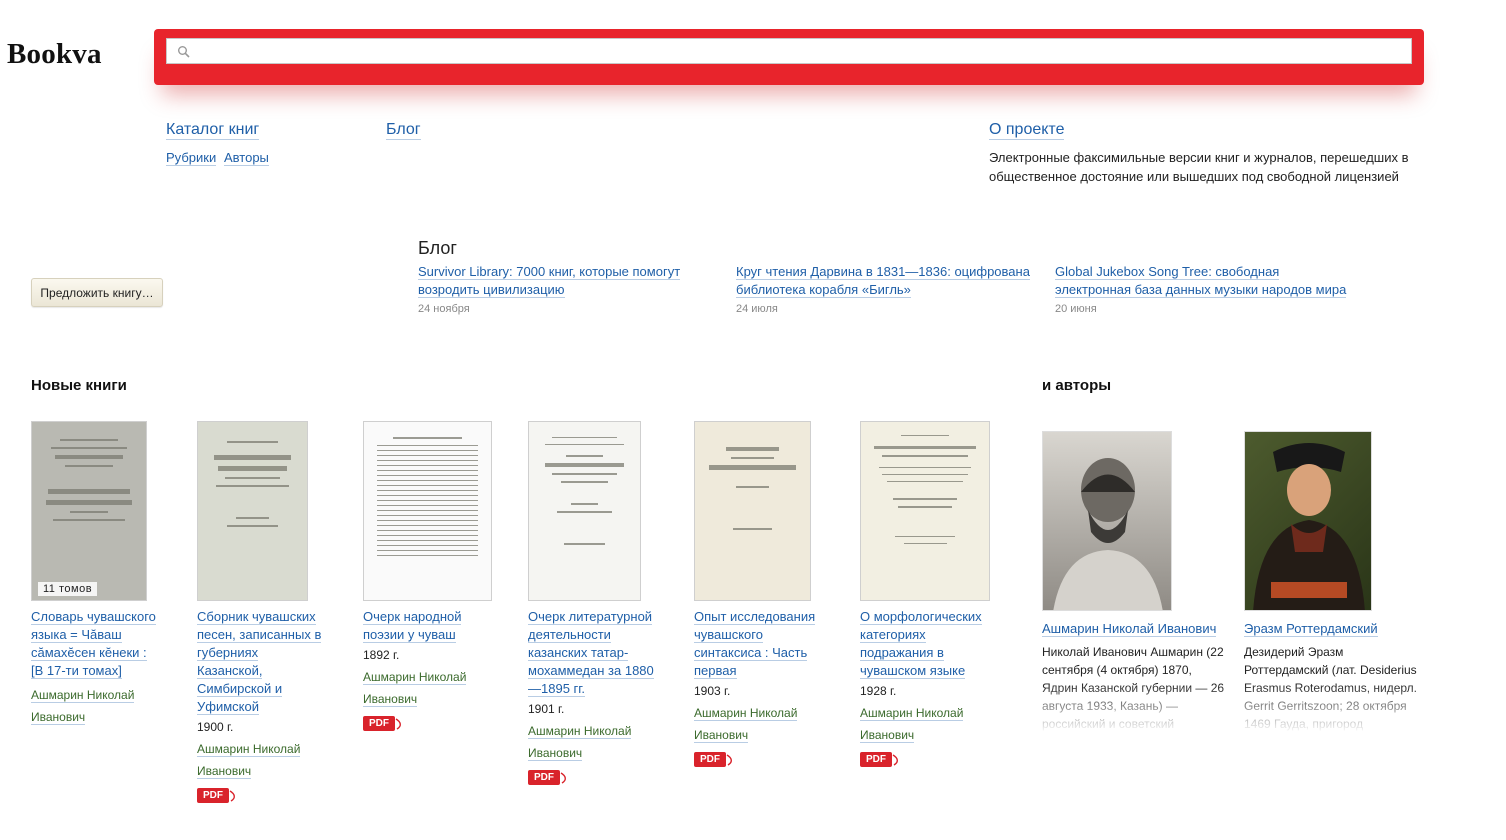 This screenshot has width=1506, height=840. Describe the element at coordinates (403, 130) in the screenshot. I see `nav-blog: Блог` at that location.